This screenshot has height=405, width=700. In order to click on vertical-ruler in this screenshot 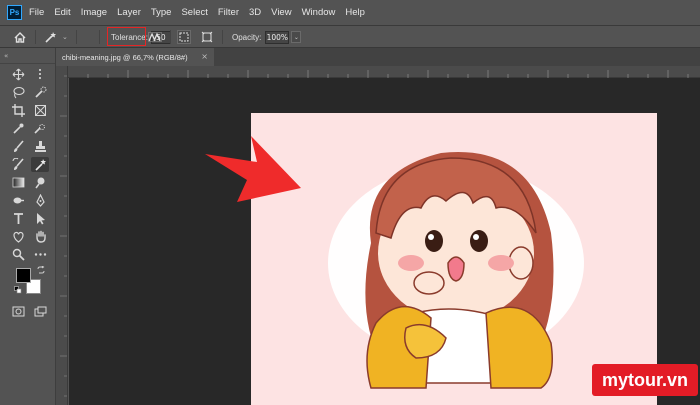, I will do `click(62, 235)`.